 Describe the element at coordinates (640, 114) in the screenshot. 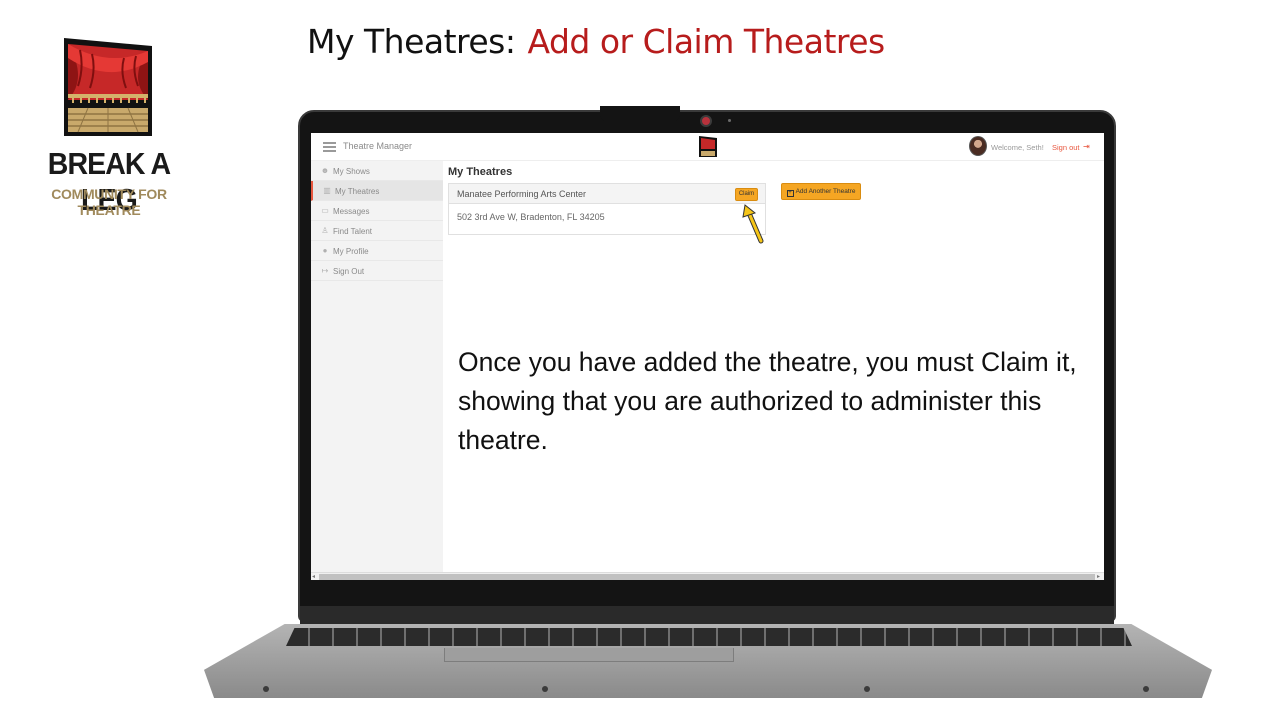

I see `webcam-notch` at that location.